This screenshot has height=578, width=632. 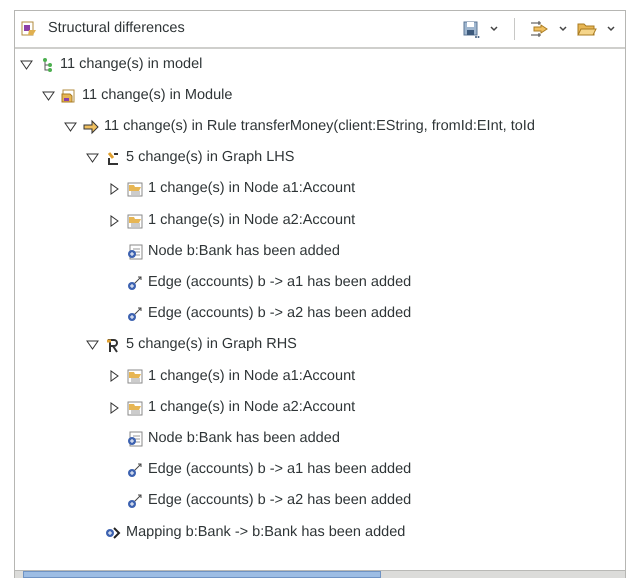 What do you see at coordinates (202, 574) in the screenshot?
I see `scrollbar-thumb` at bounding box center [202, 574].